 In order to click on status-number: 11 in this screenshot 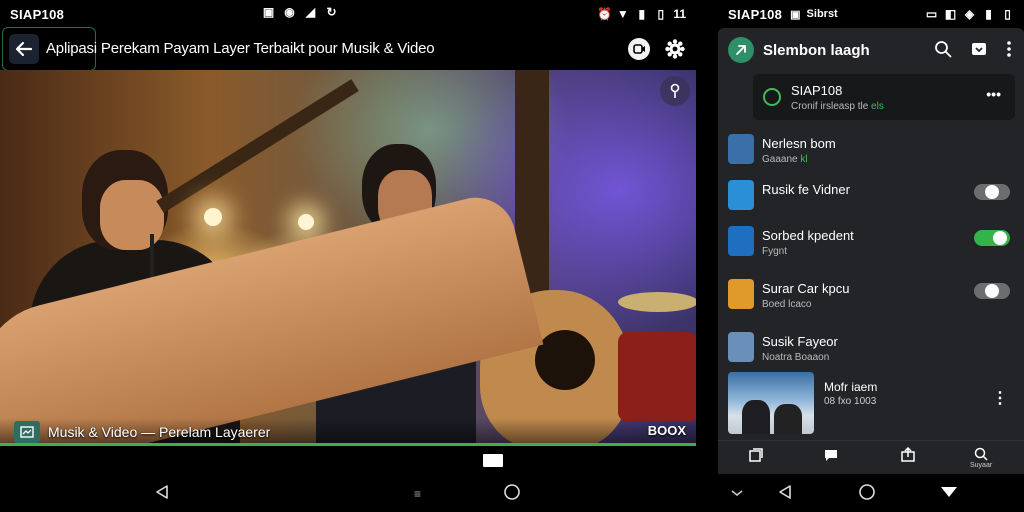, I will do `click(679, 14)`.